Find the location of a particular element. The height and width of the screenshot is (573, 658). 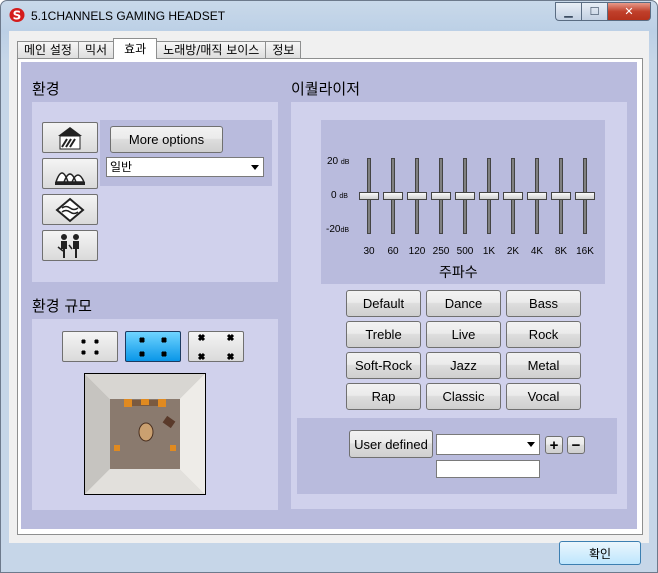

preset-name-input is located at coordinates (488, 469).